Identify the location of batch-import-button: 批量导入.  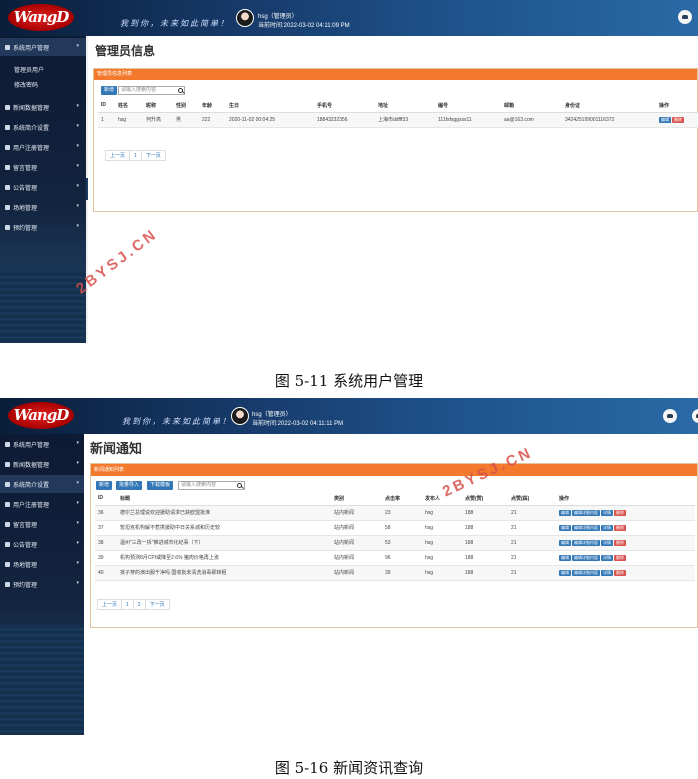
(129, 485).